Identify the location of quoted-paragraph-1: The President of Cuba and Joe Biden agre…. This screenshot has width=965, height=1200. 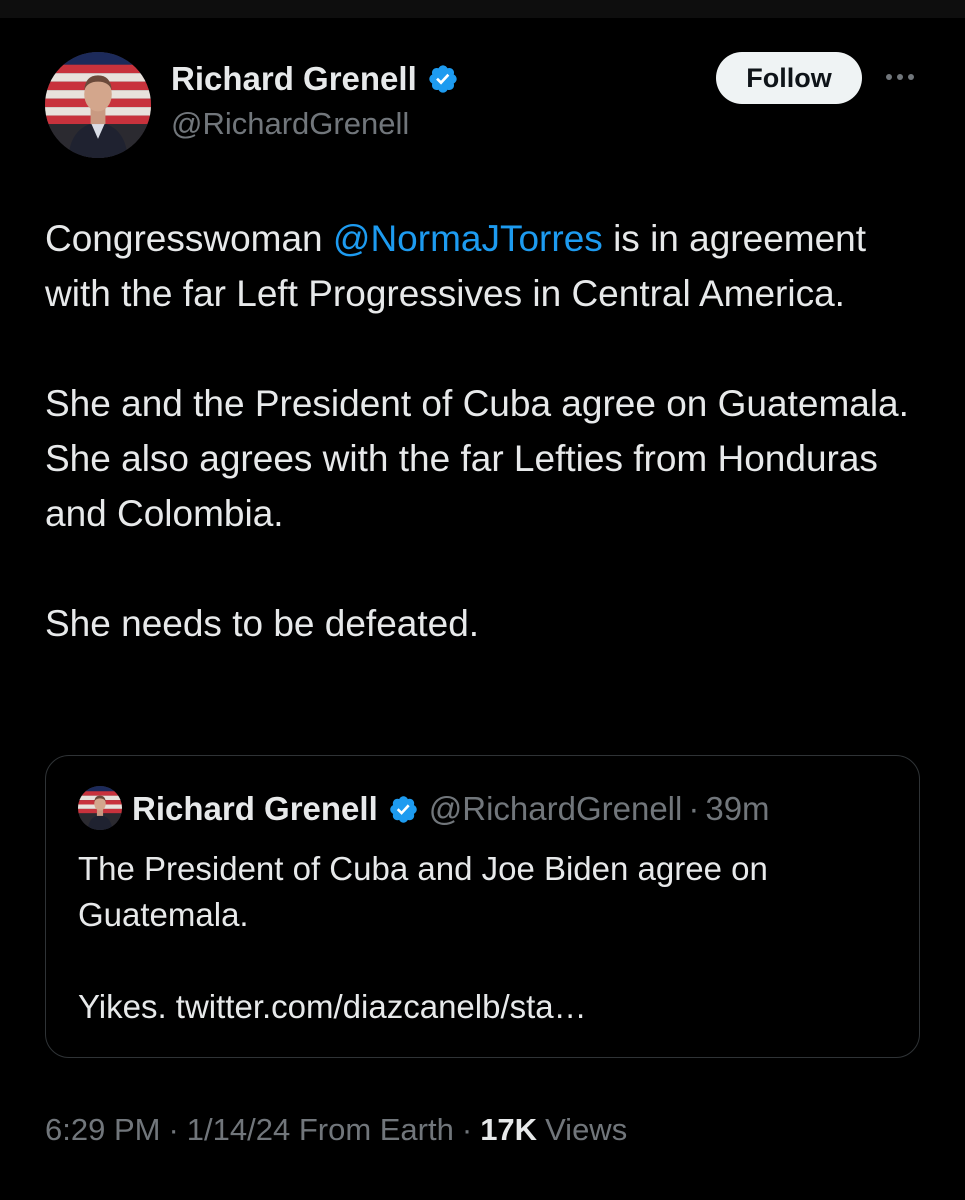
(423, 891).